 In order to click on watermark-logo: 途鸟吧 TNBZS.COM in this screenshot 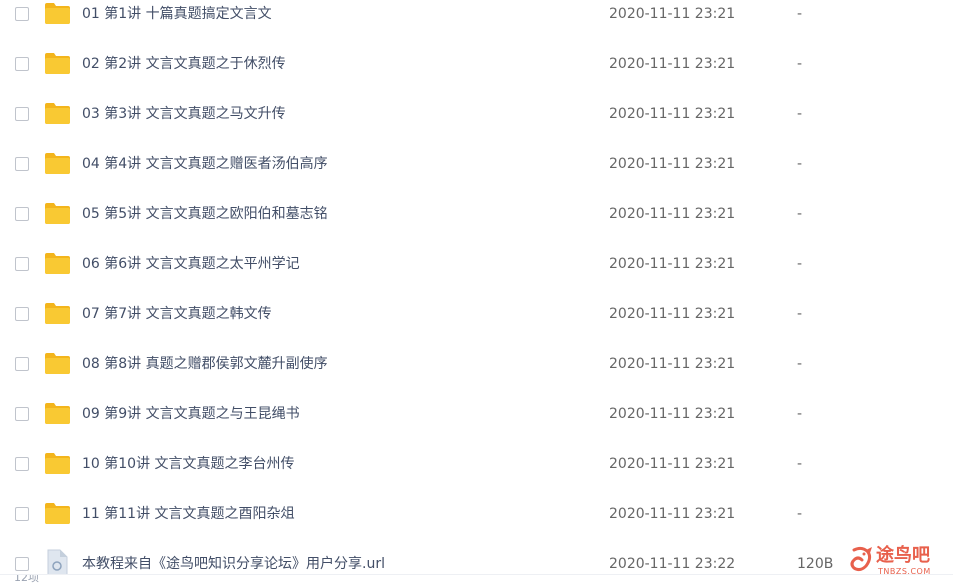, I will do `click(898, 562)`.